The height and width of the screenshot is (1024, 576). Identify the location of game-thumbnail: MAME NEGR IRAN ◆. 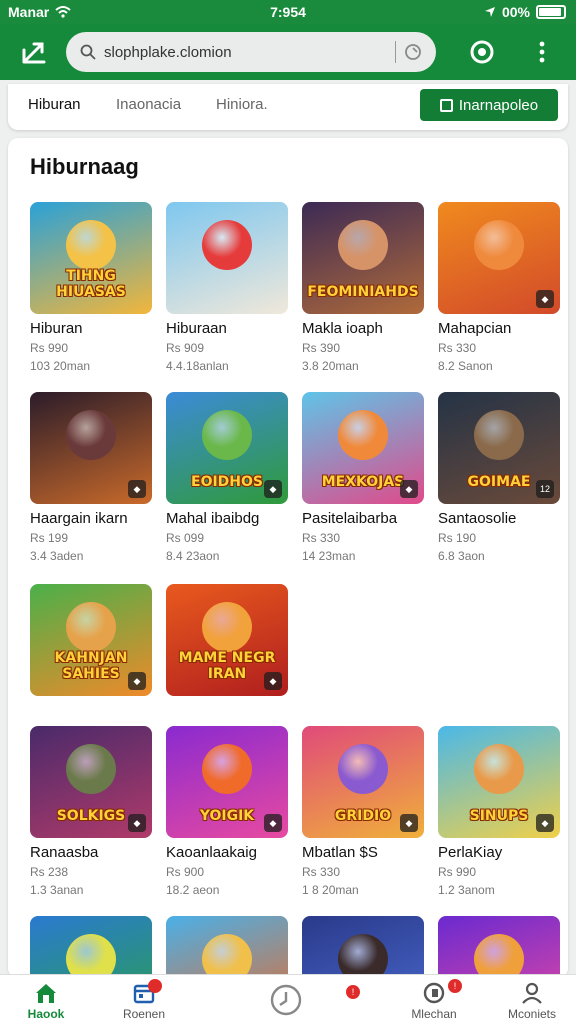
(227, 640).